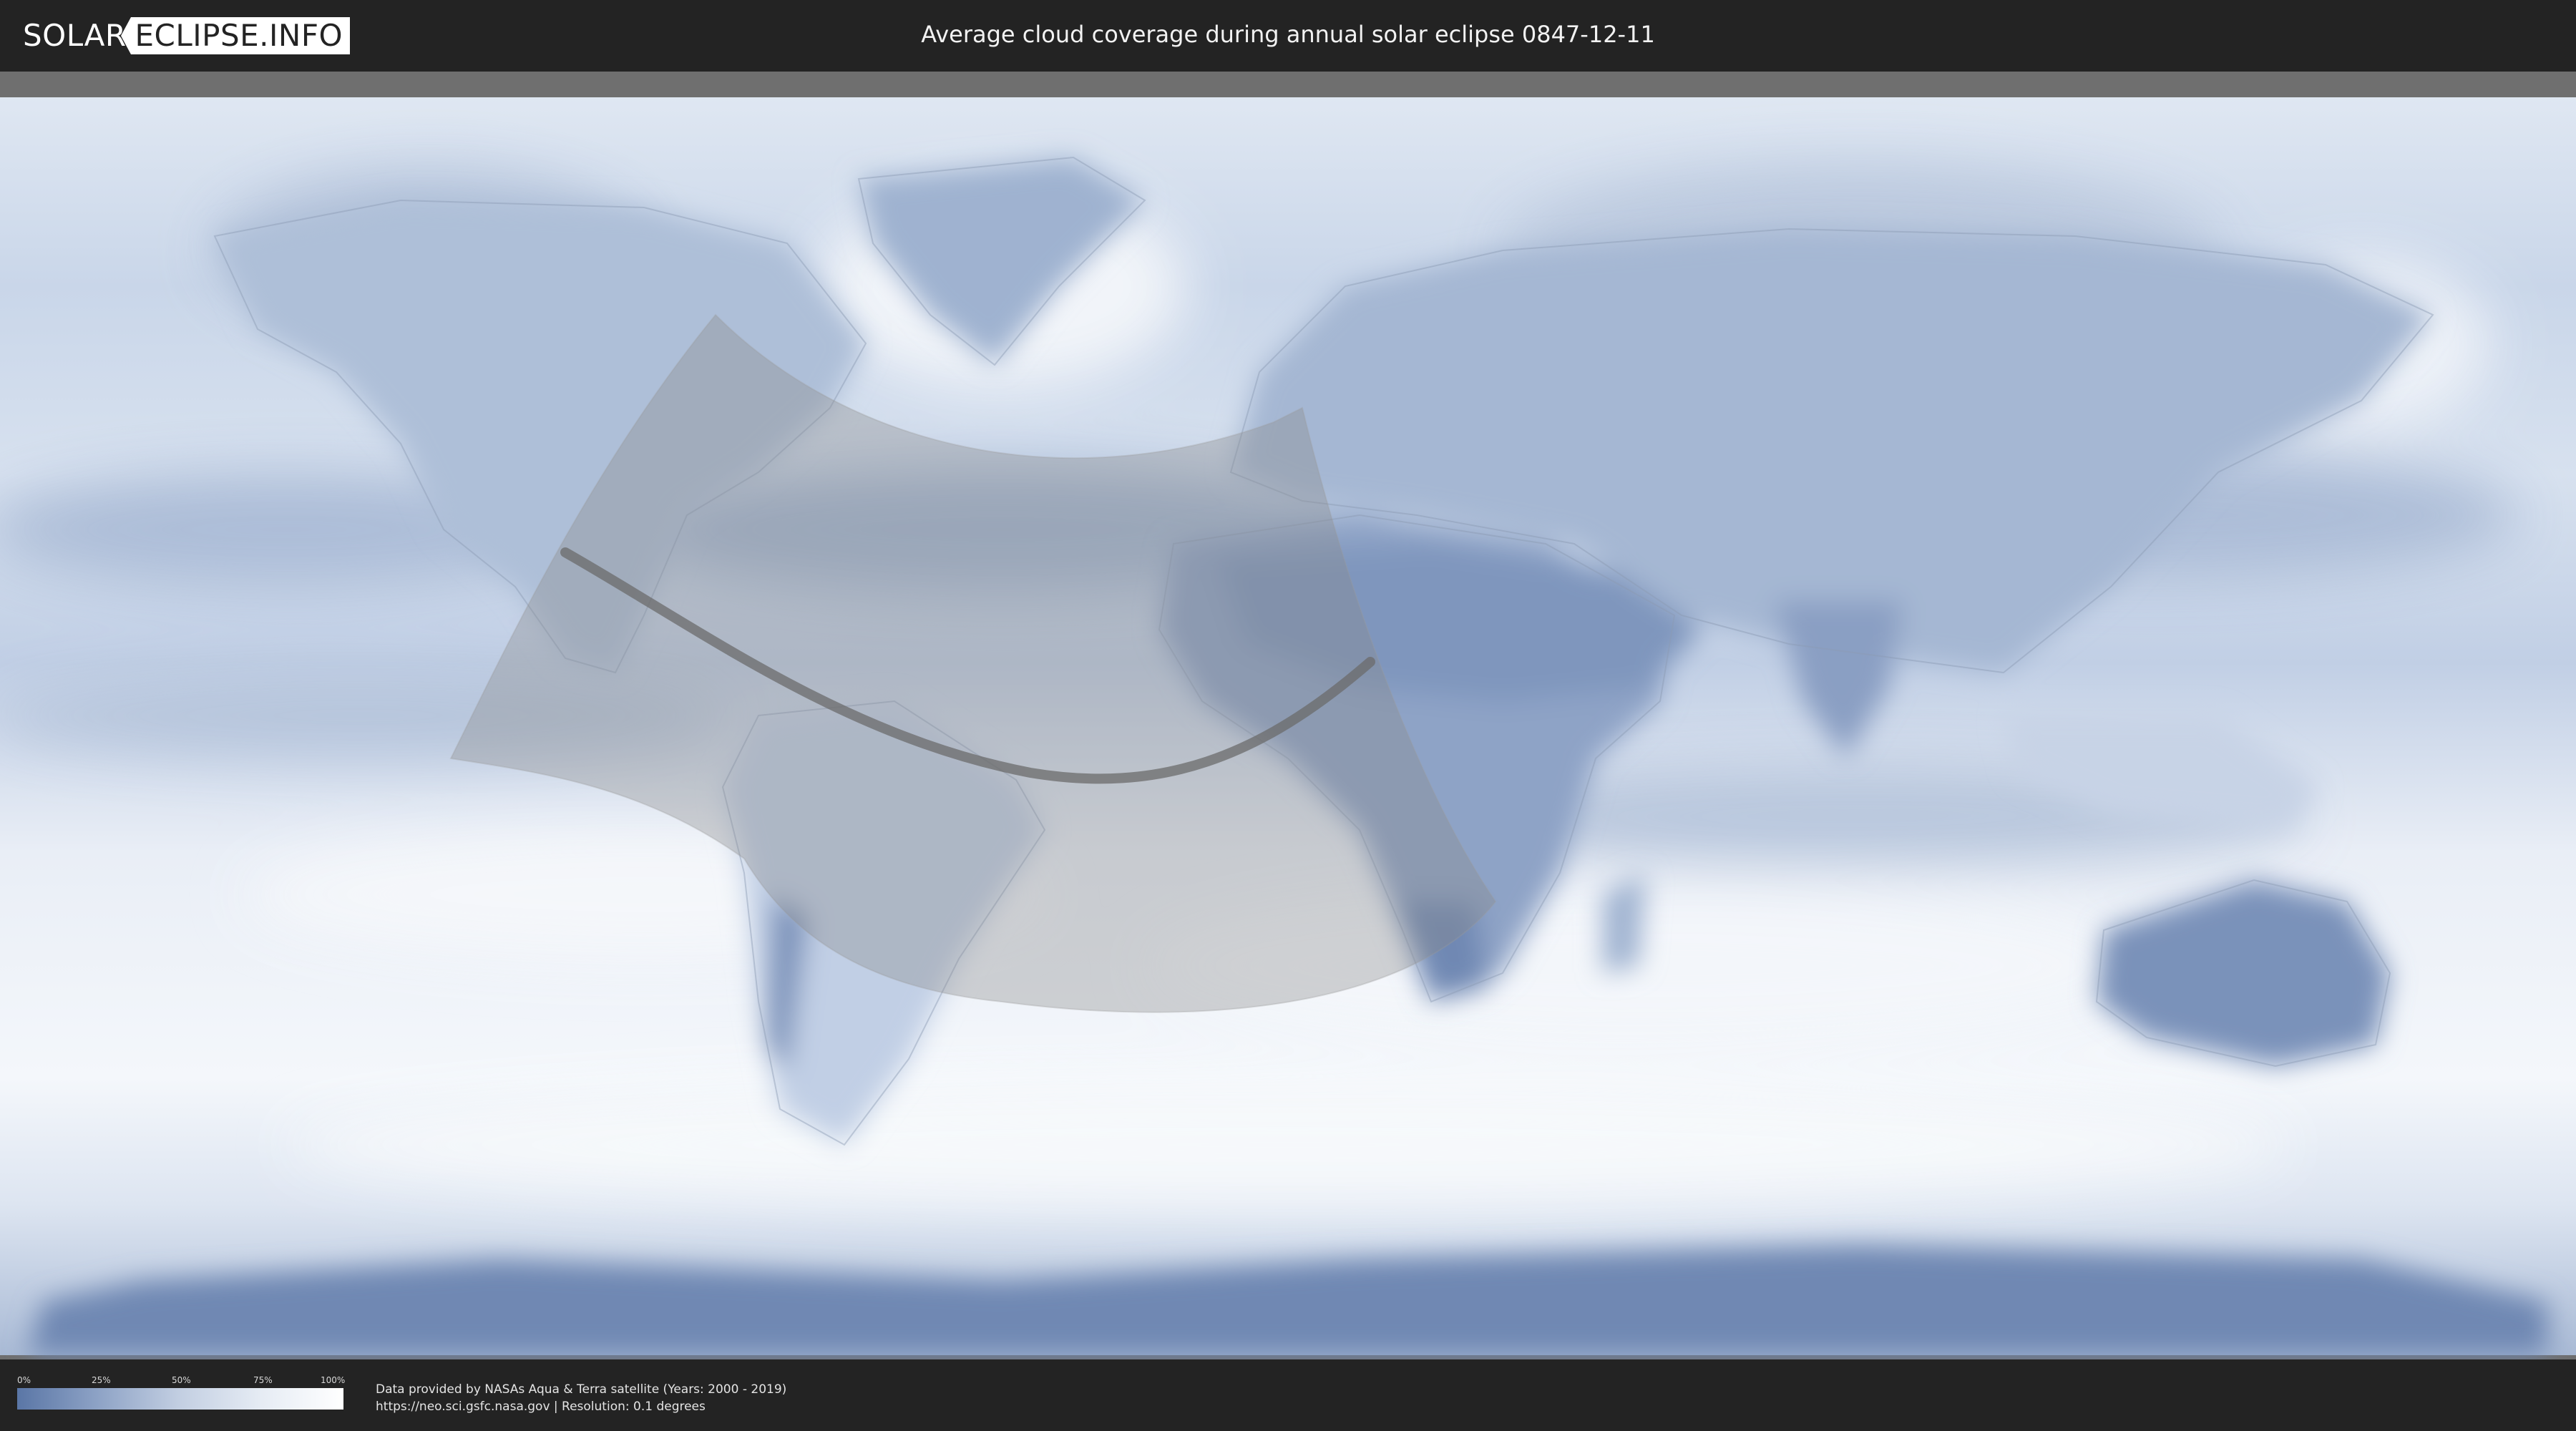 This screenshot has height=1431, width=2576. I want to click on legend-ticks: 0% 25% 50% 75% 100%, so click(181, 1380).